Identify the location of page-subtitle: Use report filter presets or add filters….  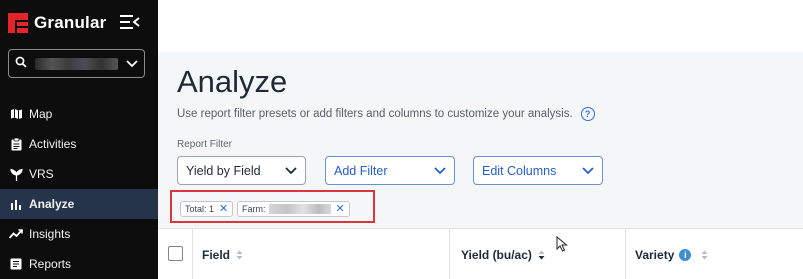
(386, 114).